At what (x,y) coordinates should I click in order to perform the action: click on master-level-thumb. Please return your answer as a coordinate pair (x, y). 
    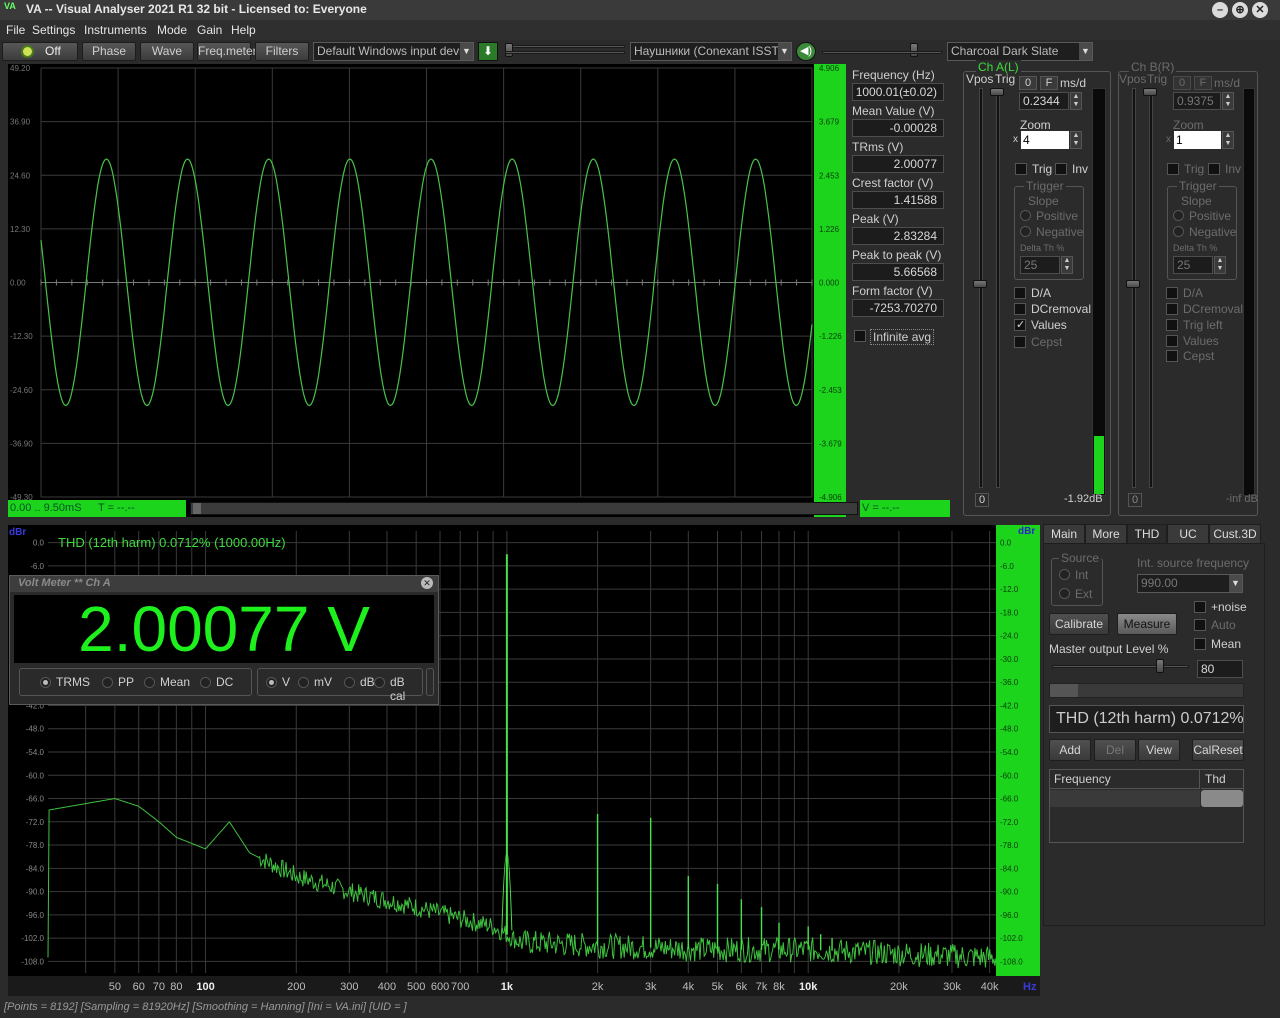
    Looking at the image, I should click on (1160, 666).